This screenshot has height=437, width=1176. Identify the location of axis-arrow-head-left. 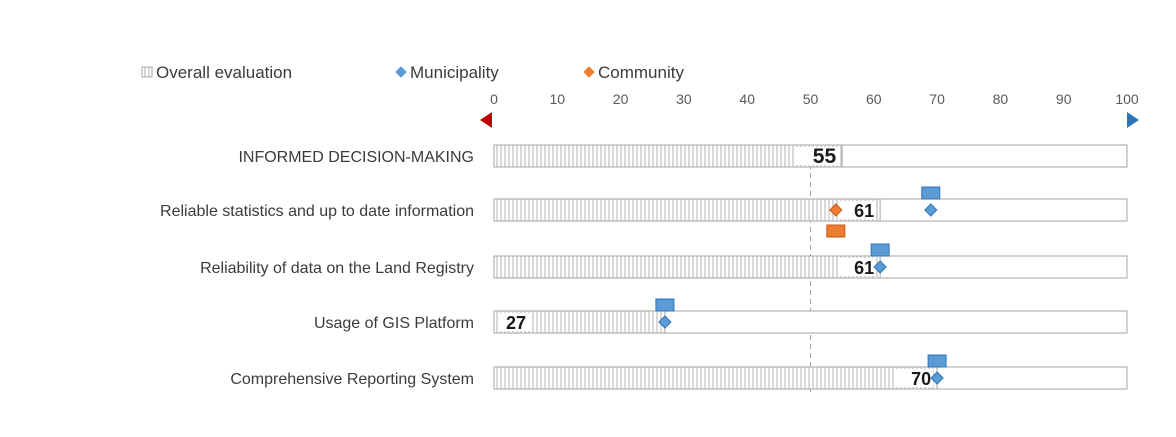
(486, 120).